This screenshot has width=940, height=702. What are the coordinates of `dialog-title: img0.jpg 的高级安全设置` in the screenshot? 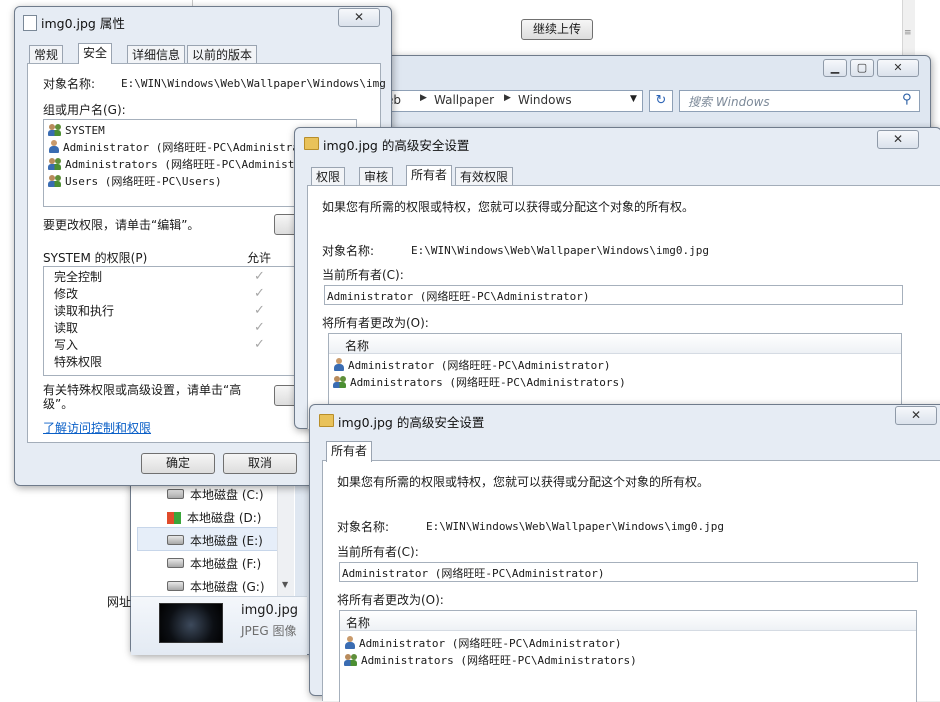 It's located at (396, 145).